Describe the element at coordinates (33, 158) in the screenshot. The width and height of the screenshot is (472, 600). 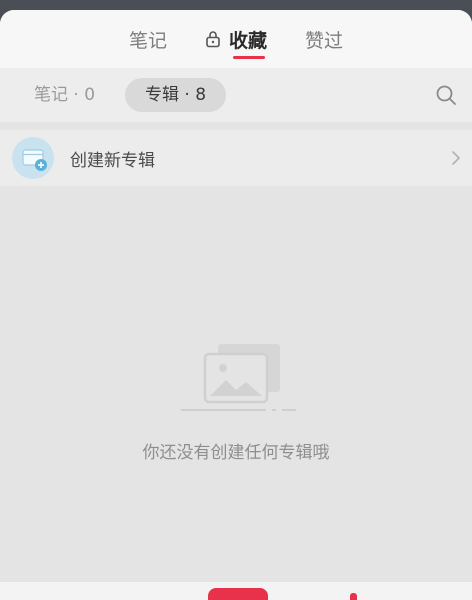
I see `album-add-icon` at that location.